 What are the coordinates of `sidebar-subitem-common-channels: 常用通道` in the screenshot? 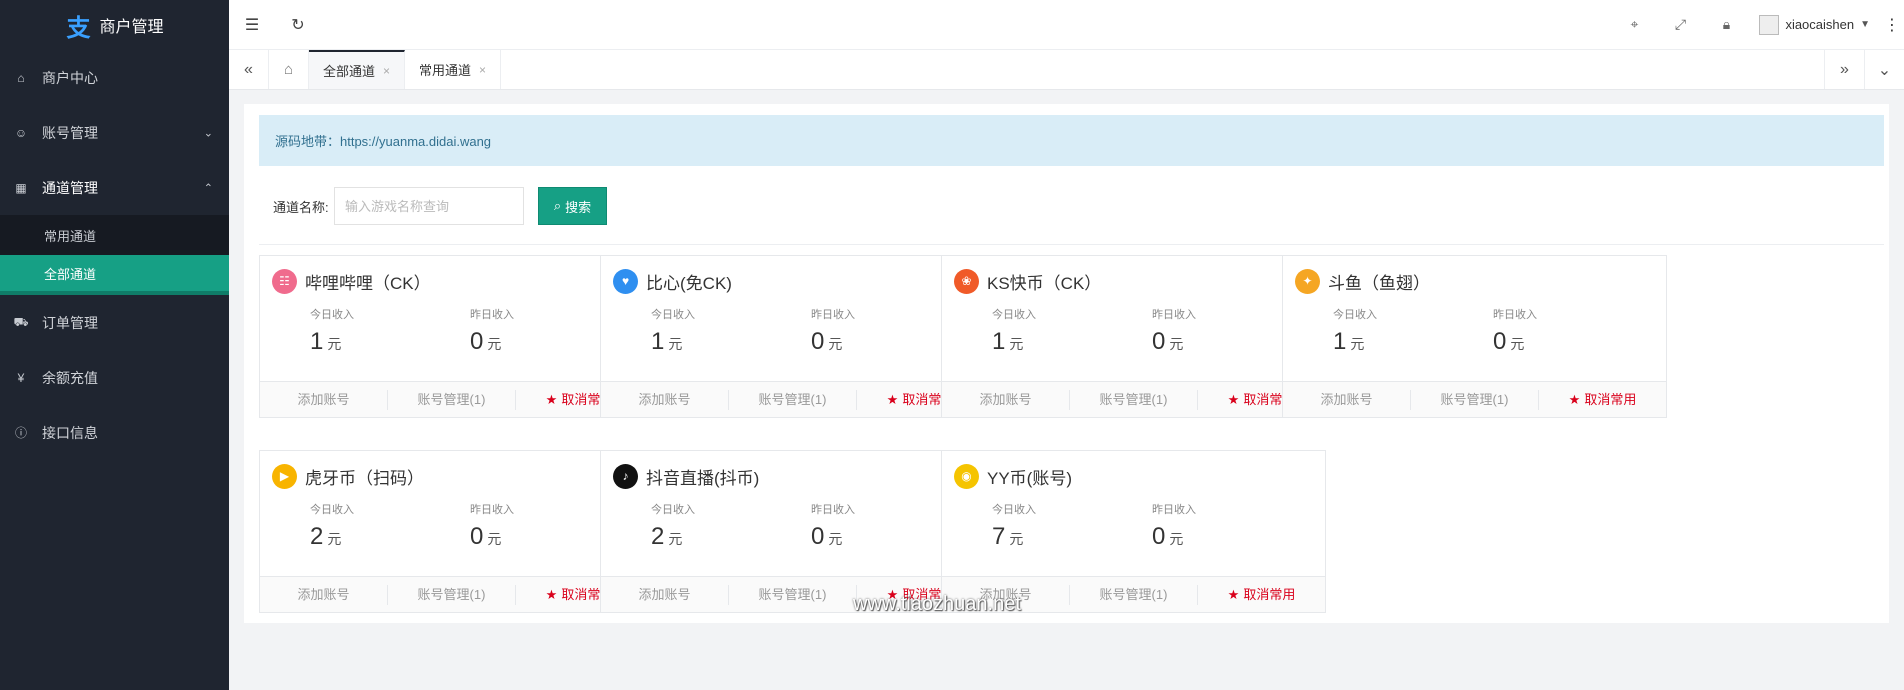 It's located at (114, 235).